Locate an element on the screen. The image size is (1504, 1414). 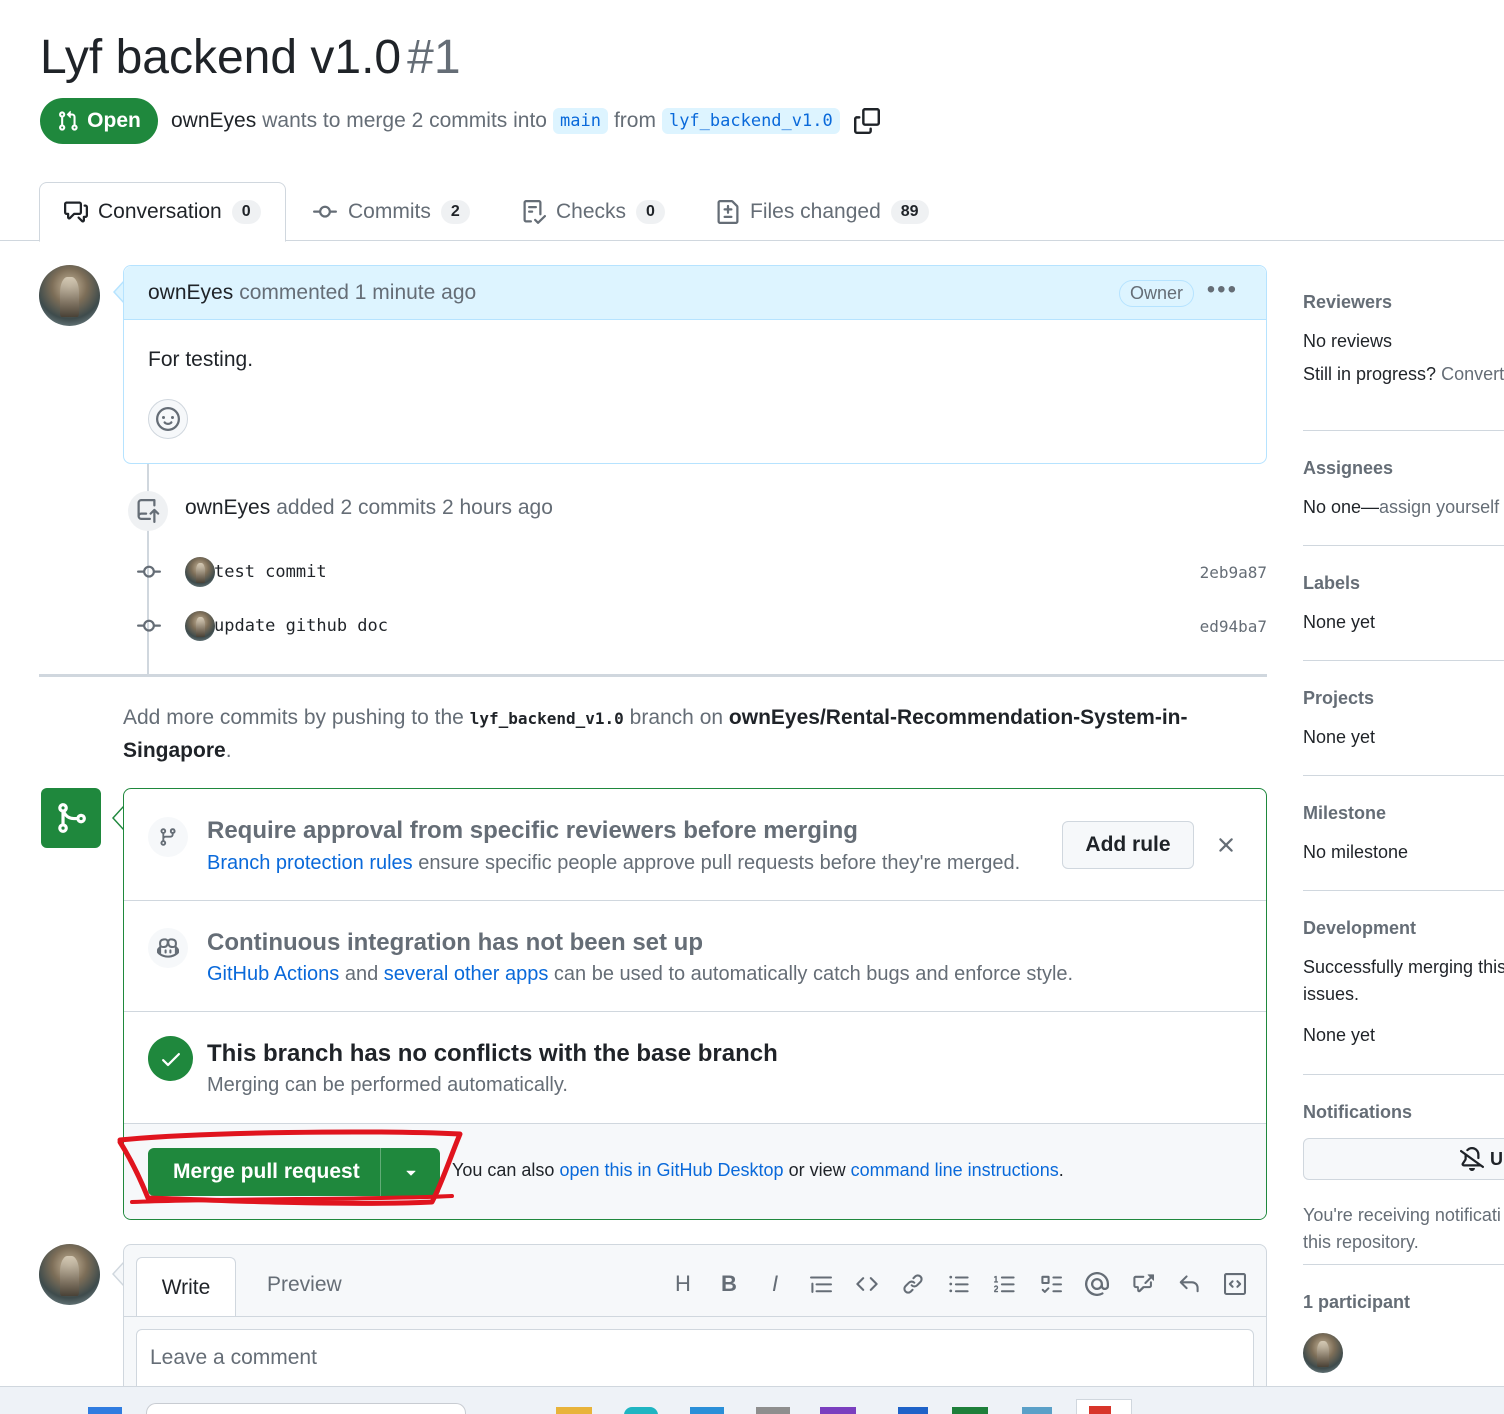
pr-from-text: from is located at coordinates (634, 120).